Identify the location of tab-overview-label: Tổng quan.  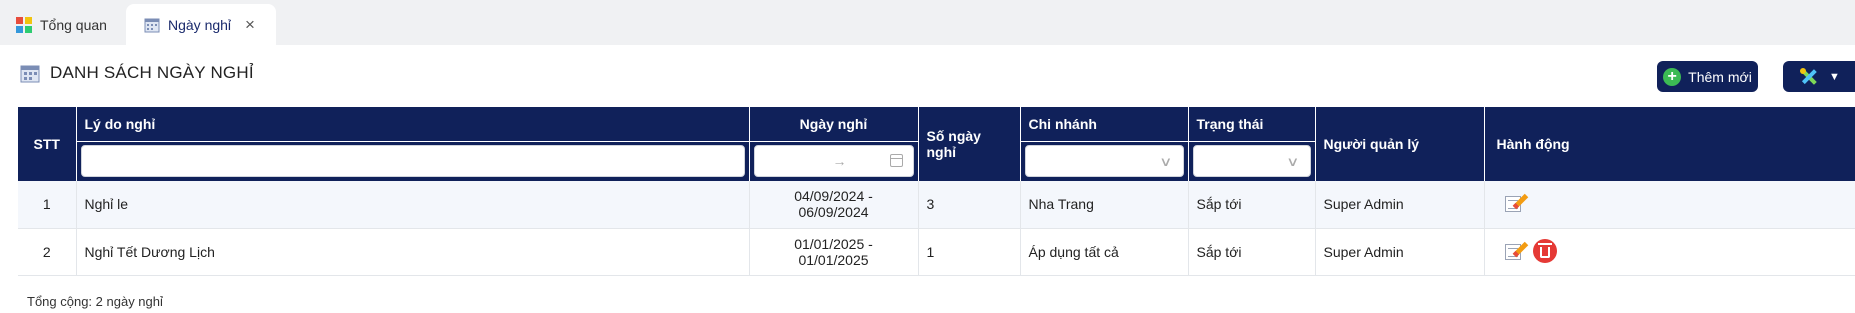
(73, 24).